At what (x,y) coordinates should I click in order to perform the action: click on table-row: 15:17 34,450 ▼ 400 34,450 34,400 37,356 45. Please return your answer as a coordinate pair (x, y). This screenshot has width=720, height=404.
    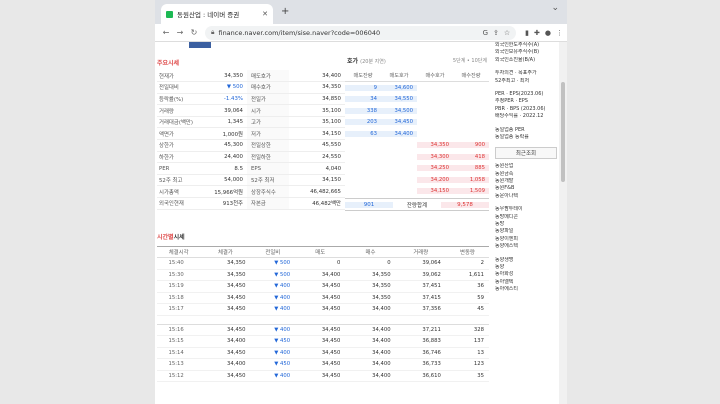
    Looking at the image, I should click on (323, 309).